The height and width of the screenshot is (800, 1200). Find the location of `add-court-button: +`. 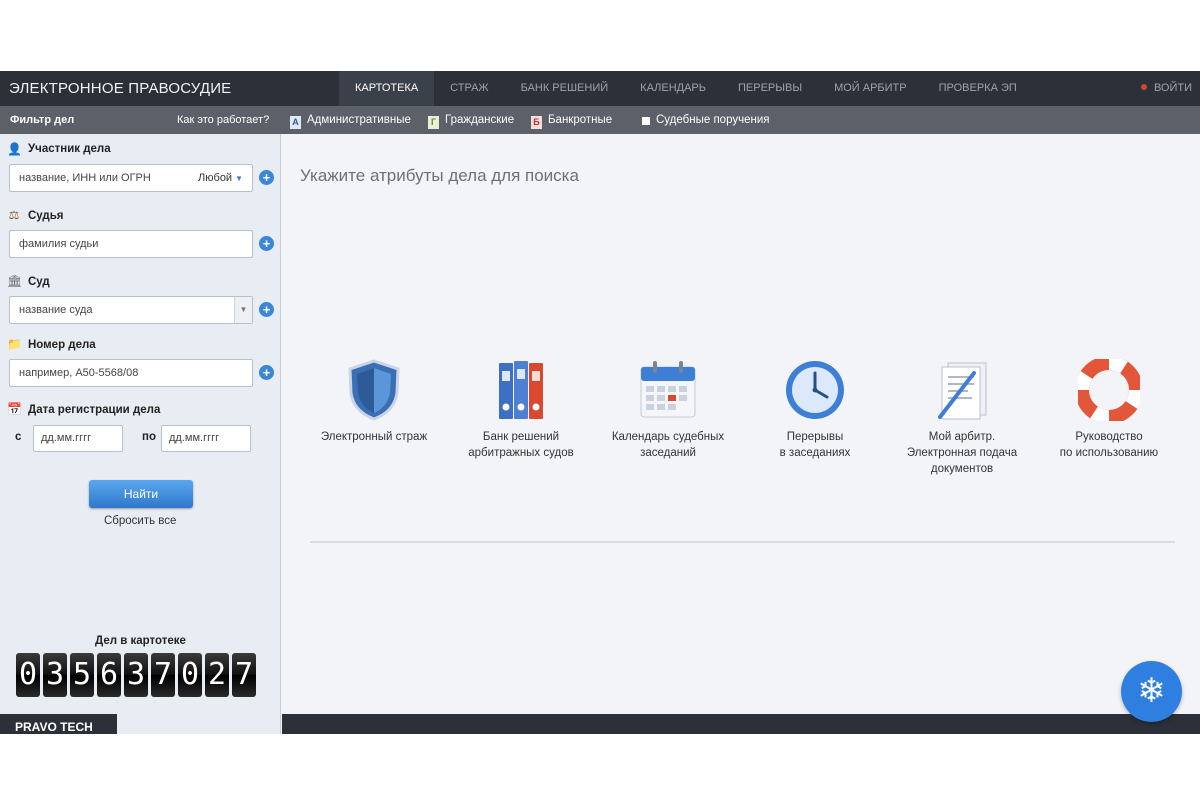

add-court-button: + is located at coordinates (266, 309).